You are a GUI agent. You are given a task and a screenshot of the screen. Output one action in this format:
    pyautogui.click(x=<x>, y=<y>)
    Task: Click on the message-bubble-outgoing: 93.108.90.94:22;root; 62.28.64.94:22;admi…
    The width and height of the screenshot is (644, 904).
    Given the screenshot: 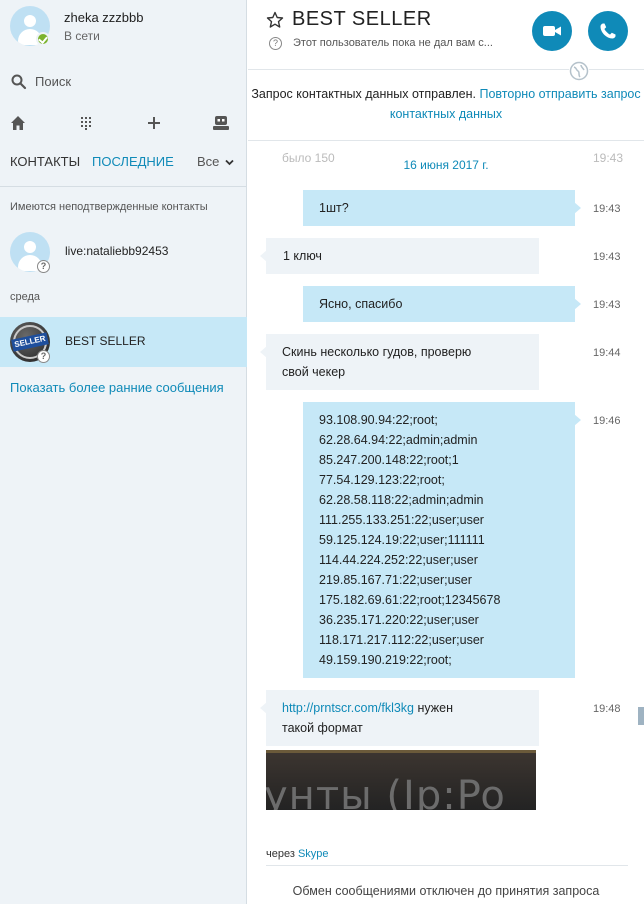 What is the action you would take?
    pyautogui.click(x=442, y=540)
    